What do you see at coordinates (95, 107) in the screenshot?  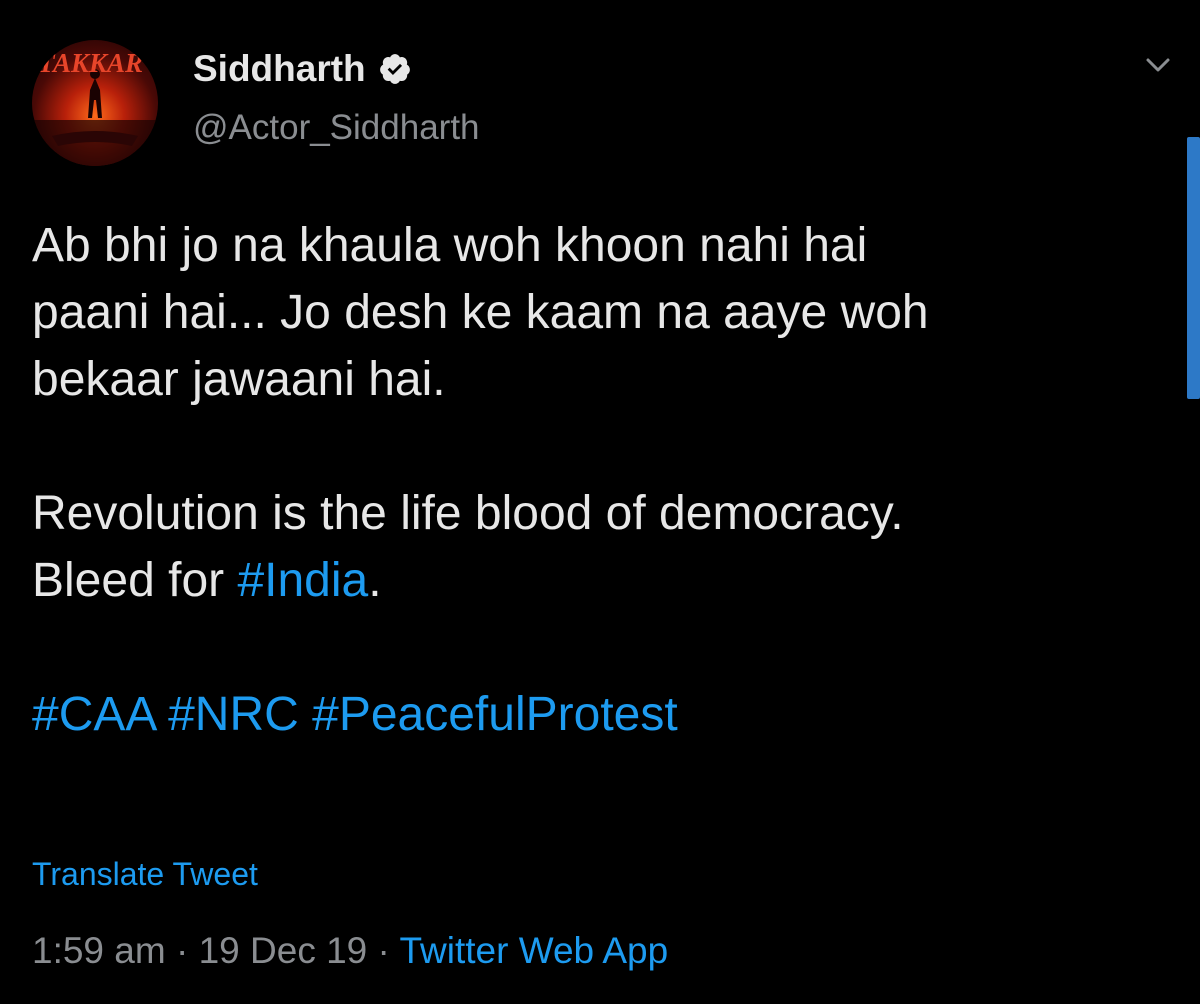 I see `avatar-image: TAKKAR` at bounding box center [95, 107].